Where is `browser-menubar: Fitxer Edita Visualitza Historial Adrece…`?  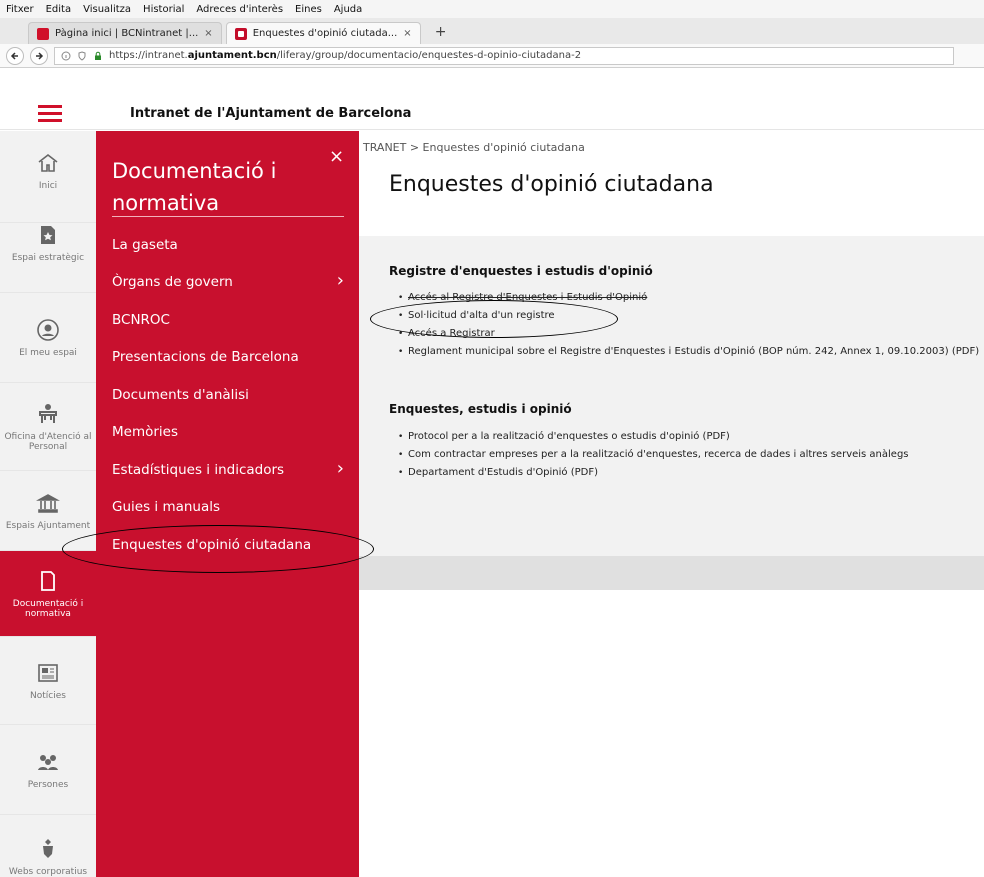 browser-menubar: Fitxer Edita Visualitza Historial Adrece… is located at coordinates (492, 9).